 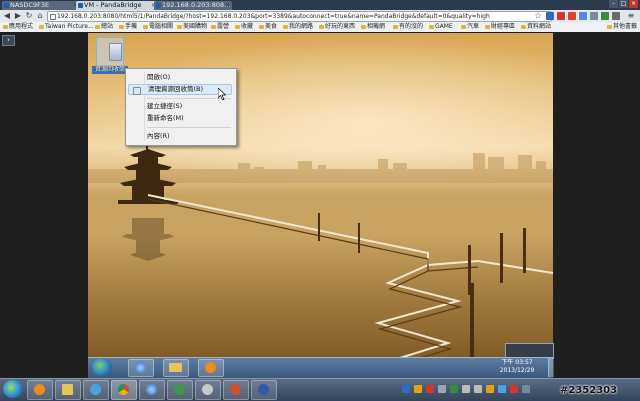 What do you see at coordinates (30, 5) in the screenshot?
I see `tab-label: NASDC9F3E` at bounding box center [30, 5].